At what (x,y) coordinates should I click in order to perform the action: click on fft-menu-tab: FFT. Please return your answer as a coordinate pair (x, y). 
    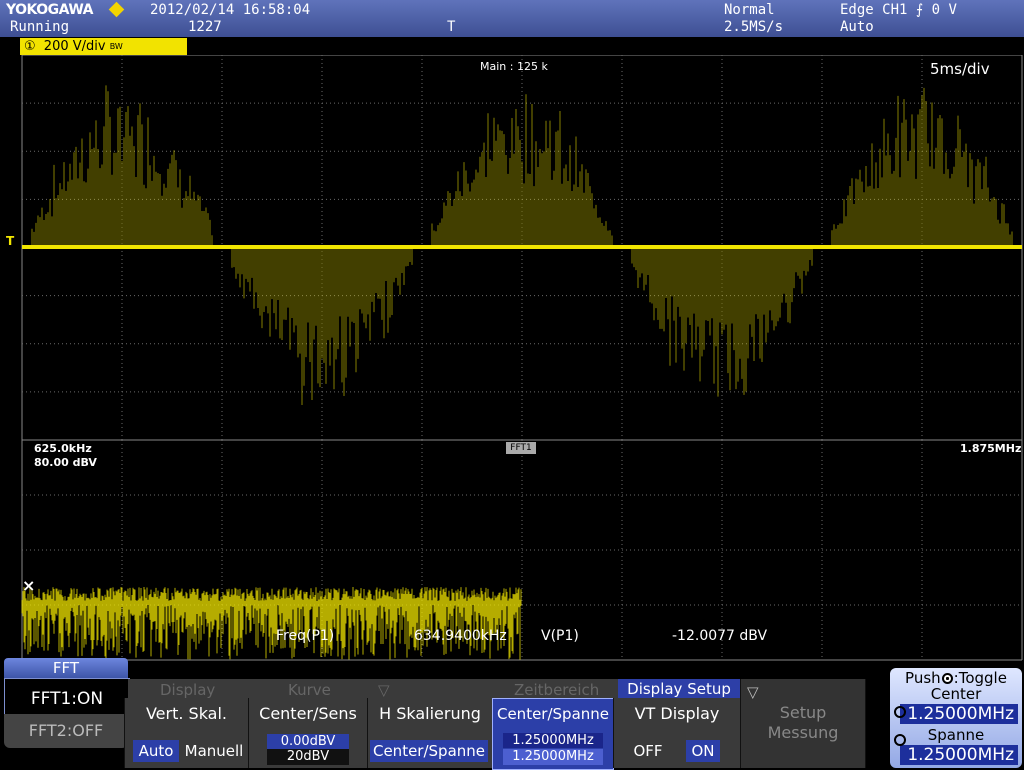
    Looking at the image, I should click on (66, 668).